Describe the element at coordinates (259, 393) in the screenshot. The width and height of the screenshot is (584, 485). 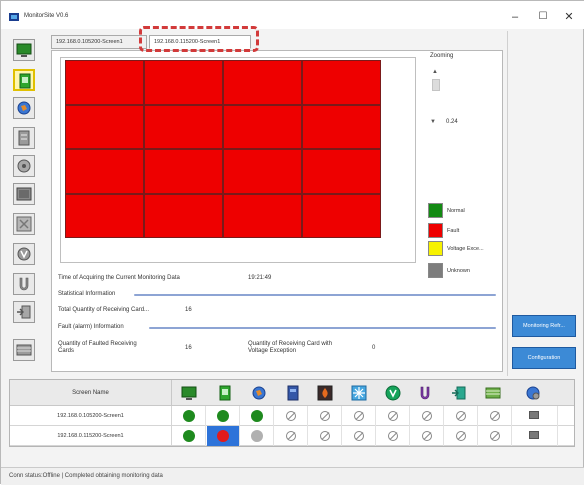
I see `globe-blue-icon` at that location.